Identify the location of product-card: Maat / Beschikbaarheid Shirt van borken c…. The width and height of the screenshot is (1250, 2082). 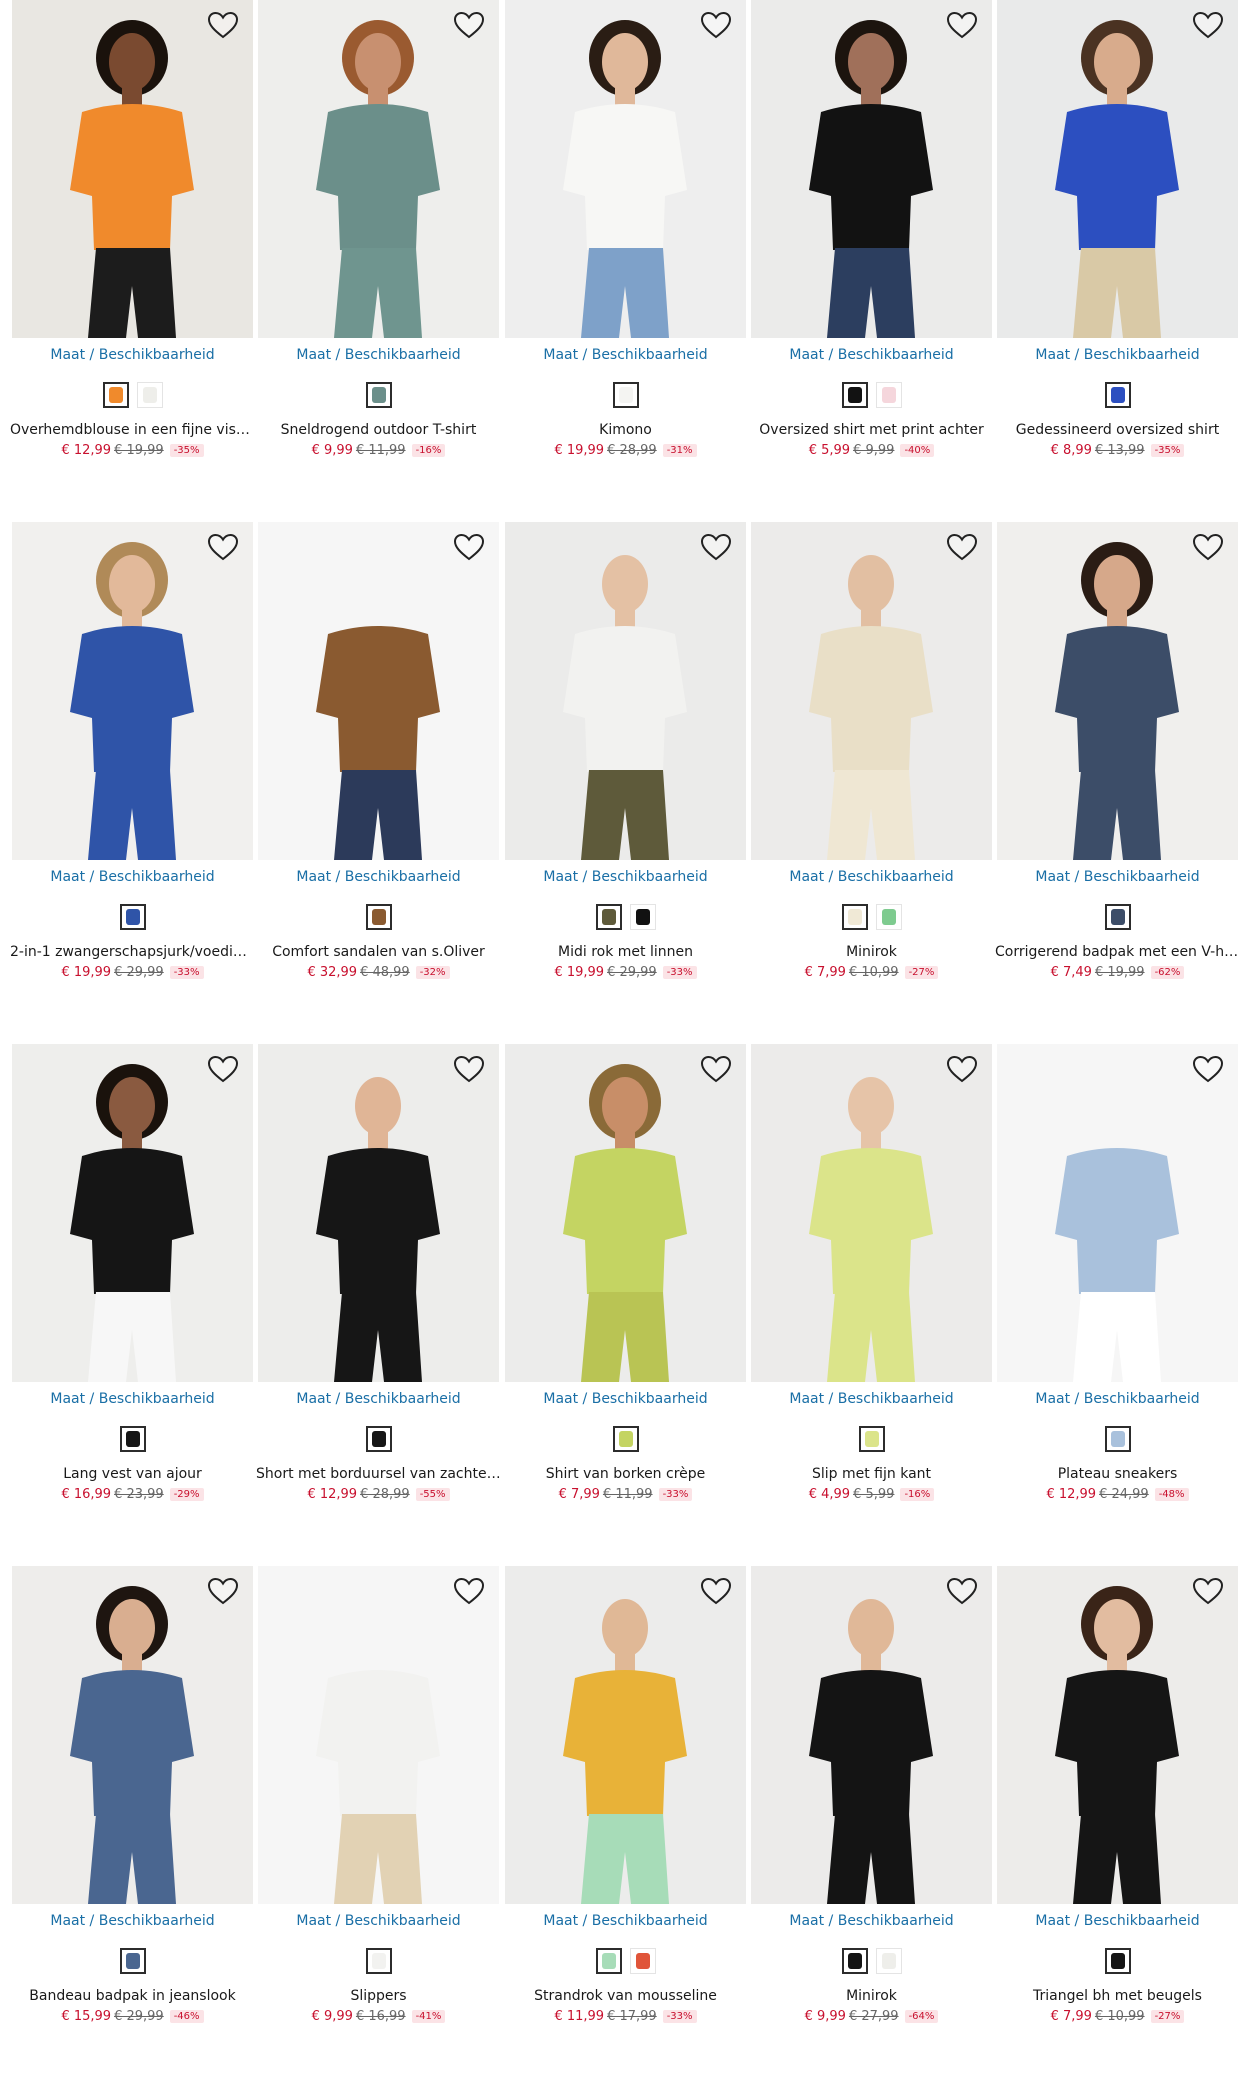
(625, 1289).